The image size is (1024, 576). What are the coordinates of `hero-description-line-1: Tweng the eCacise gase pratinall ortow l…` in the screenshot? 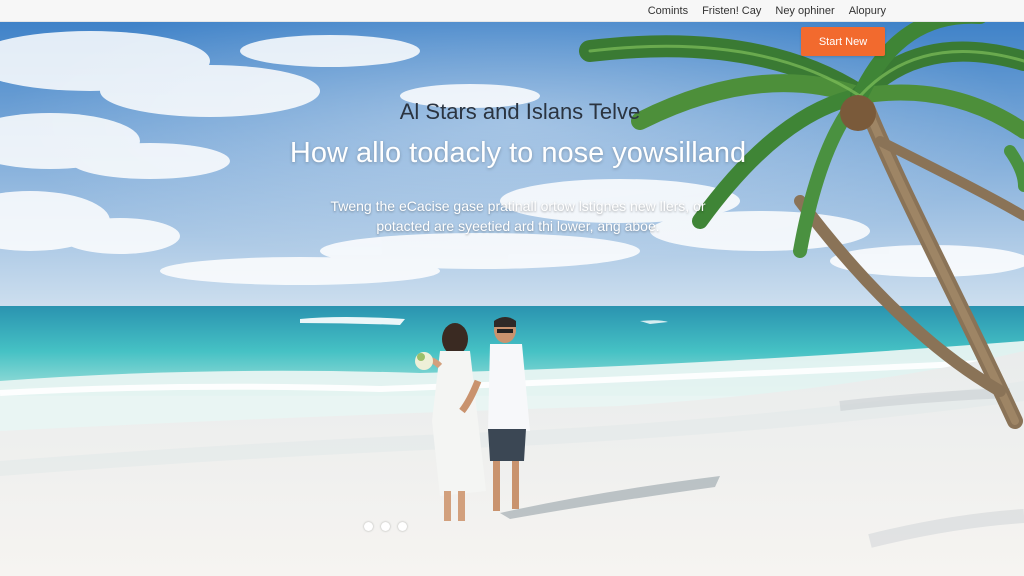 It's located at (518, 206).